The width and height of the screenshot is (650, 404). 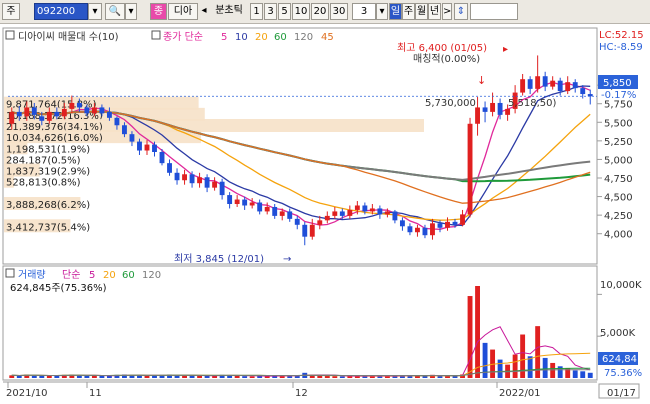 What do you see at coordinates (364, 11) in the screenshot?
I see `count-input: 3` at bounding box center [364, 11].